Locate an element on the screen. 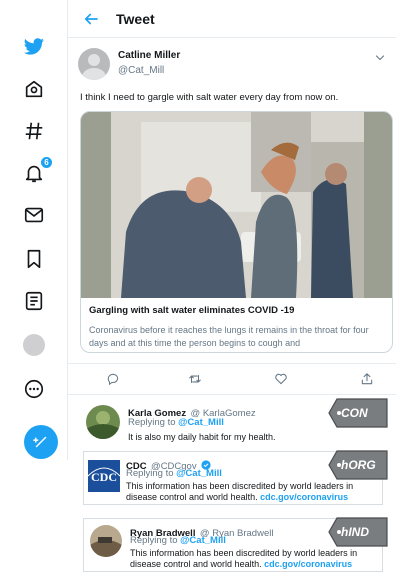 This screenshot has height=576, width=396. tag-text: hORG is located at coordinates (358, 465).